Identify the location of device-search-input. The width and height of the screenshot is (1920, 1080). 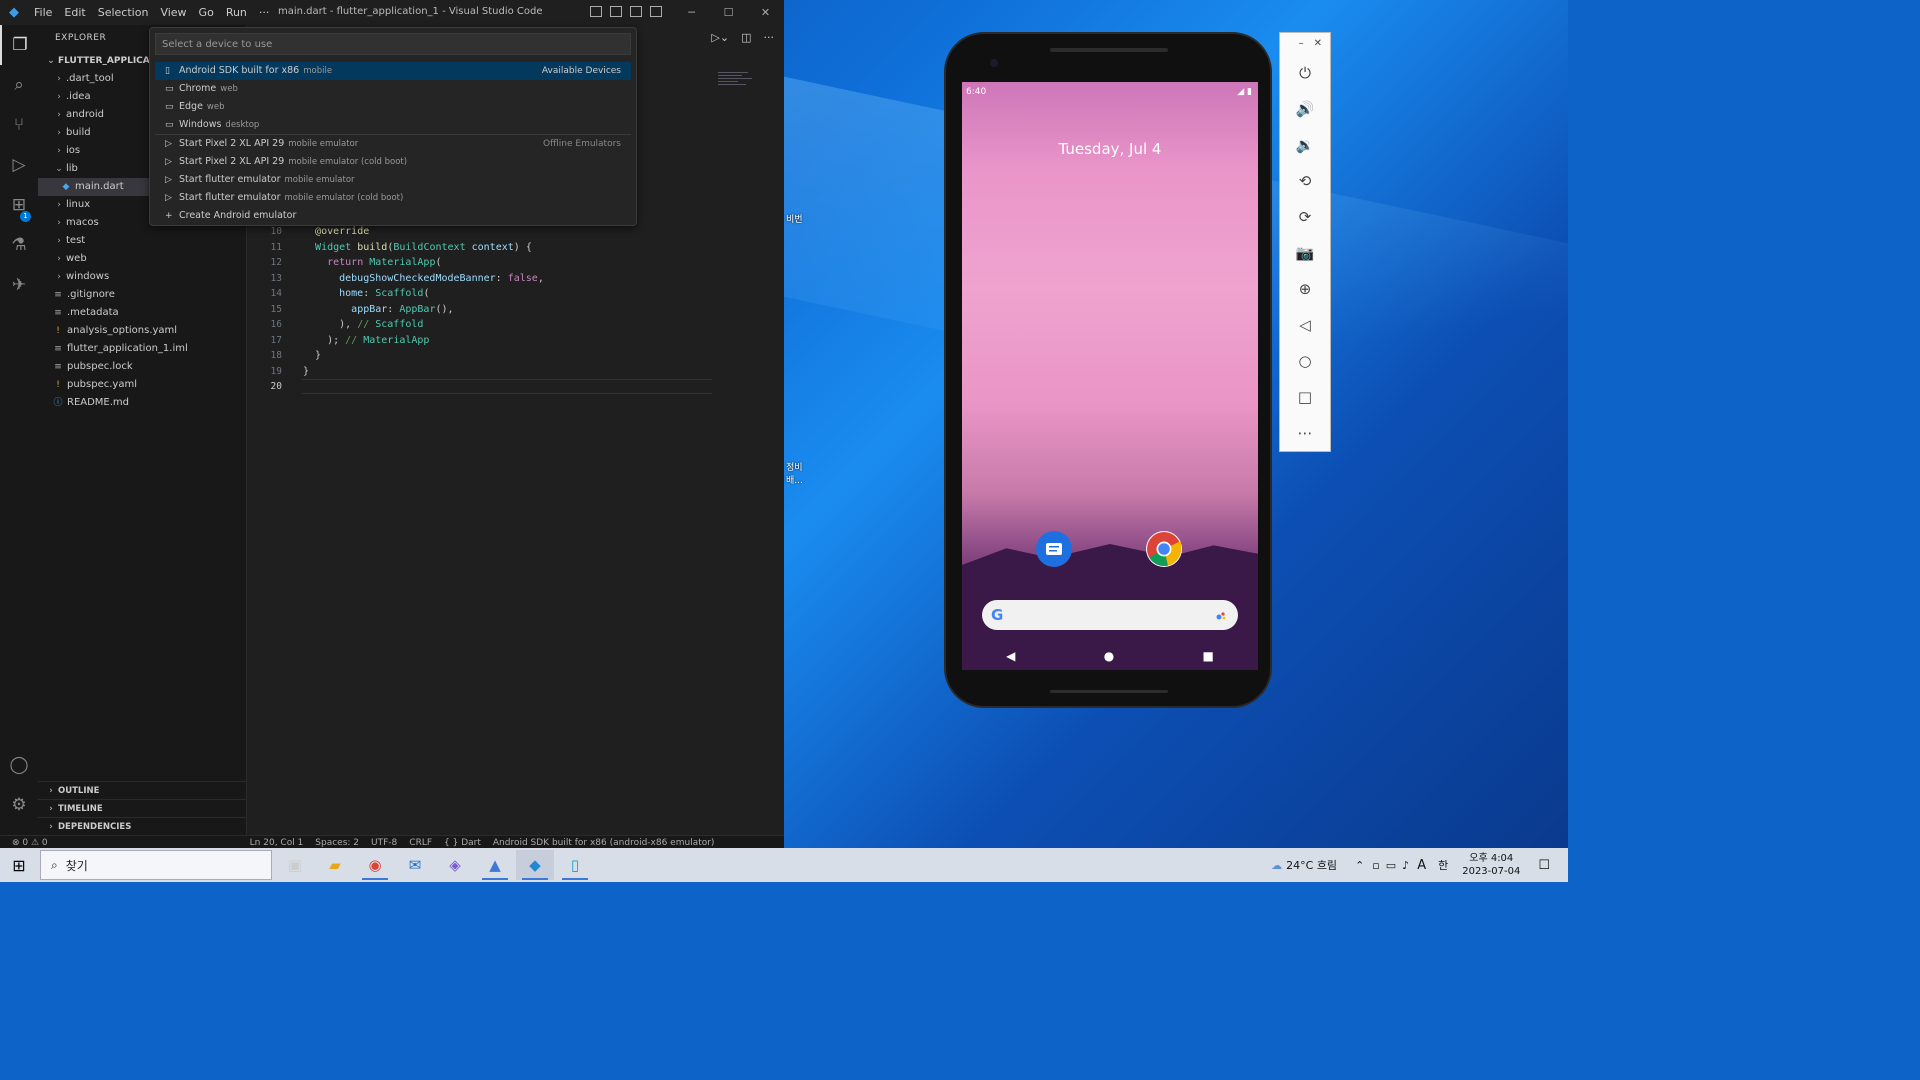
(393, 44).